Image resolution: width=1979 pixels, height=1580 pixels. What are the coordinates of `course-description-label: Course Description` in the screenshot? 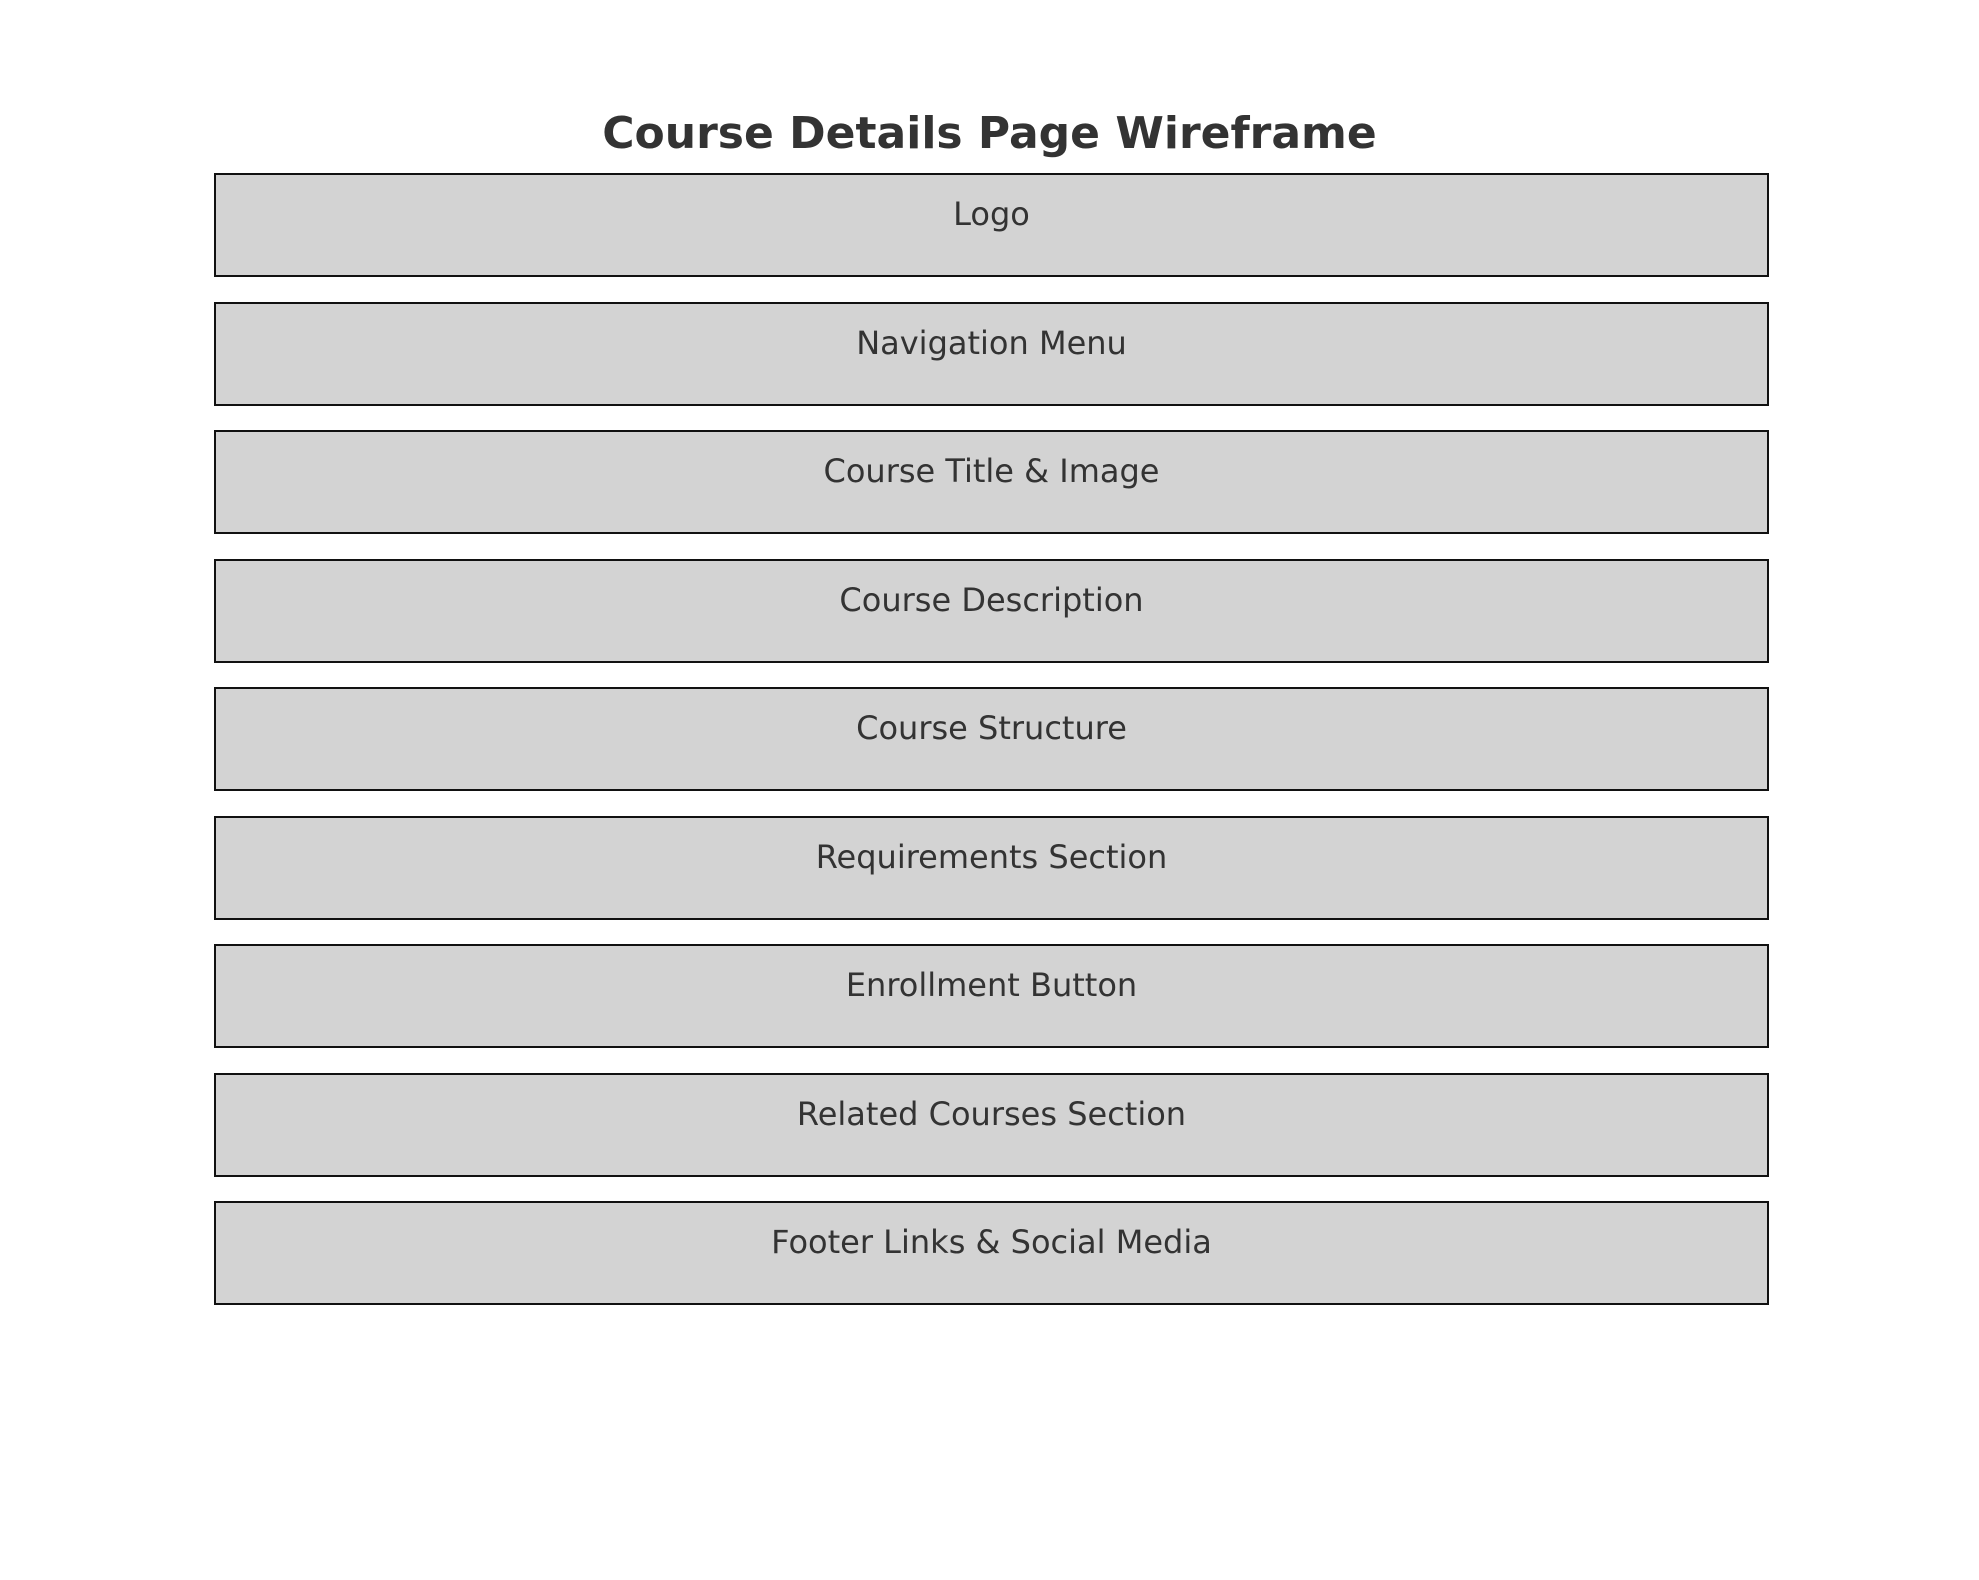 It's located at (991, 599).